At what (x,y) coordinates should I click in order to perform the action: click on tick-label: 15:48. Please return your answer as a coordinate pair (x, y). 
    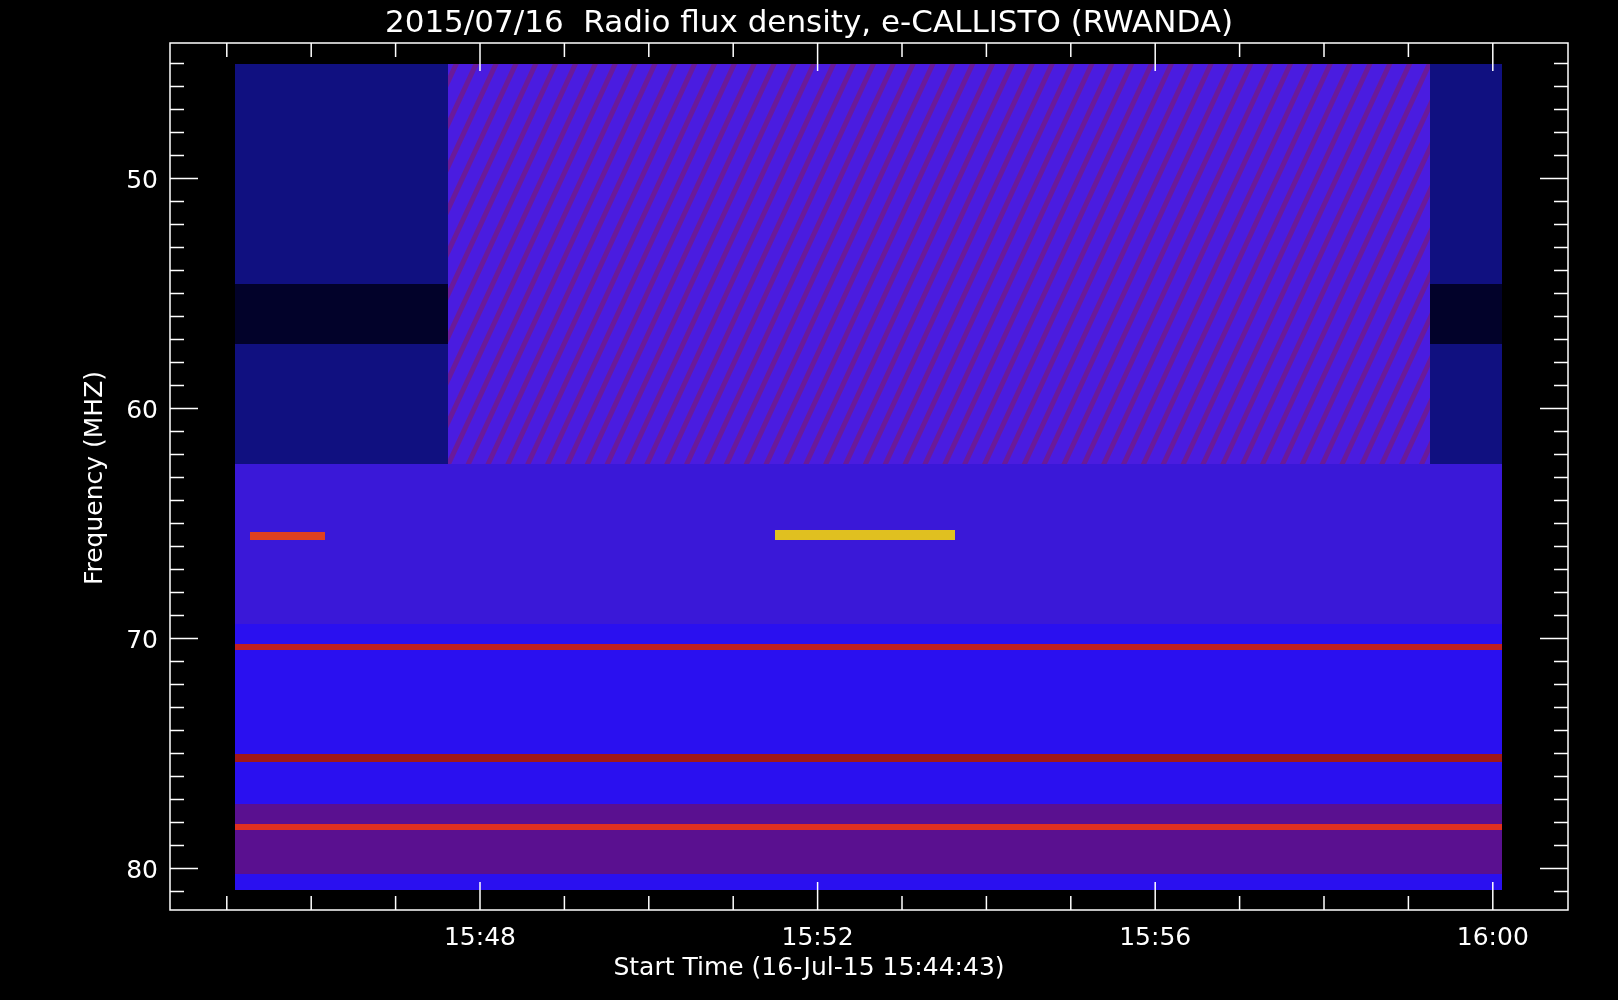
    Looking at the image, I should click on (480, 936).